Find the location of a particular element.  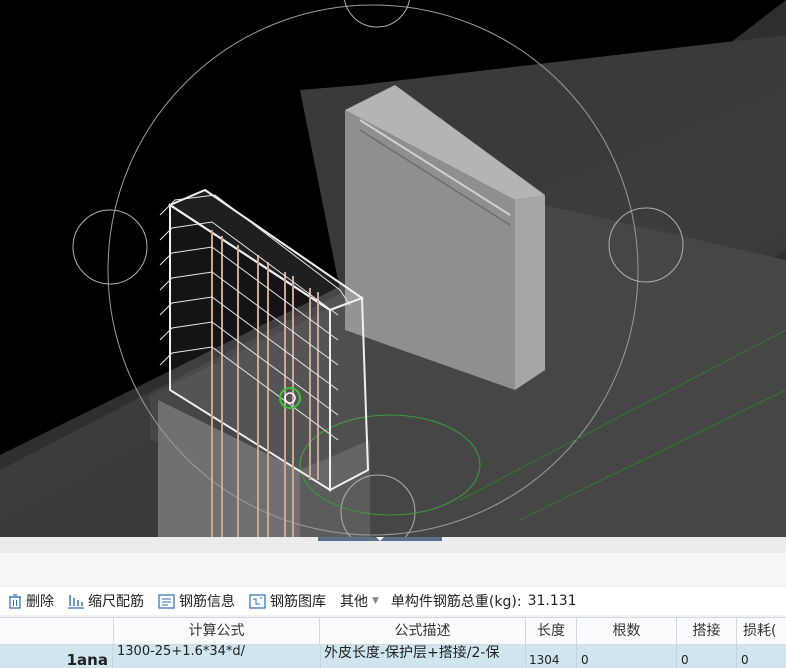

total-weight-summary: 单构件钢筋总重(kg): 31.131 is located at coordinates (484, 601).